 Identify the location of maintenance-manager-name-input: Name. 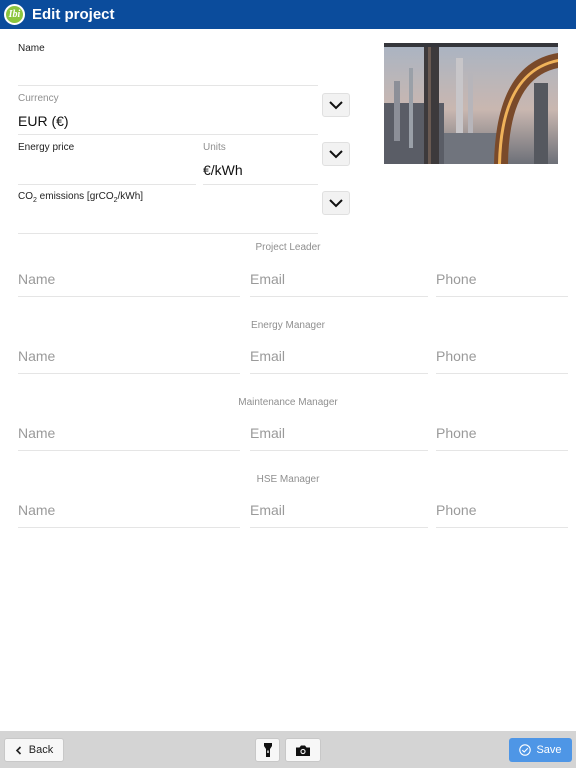
(129, 437).